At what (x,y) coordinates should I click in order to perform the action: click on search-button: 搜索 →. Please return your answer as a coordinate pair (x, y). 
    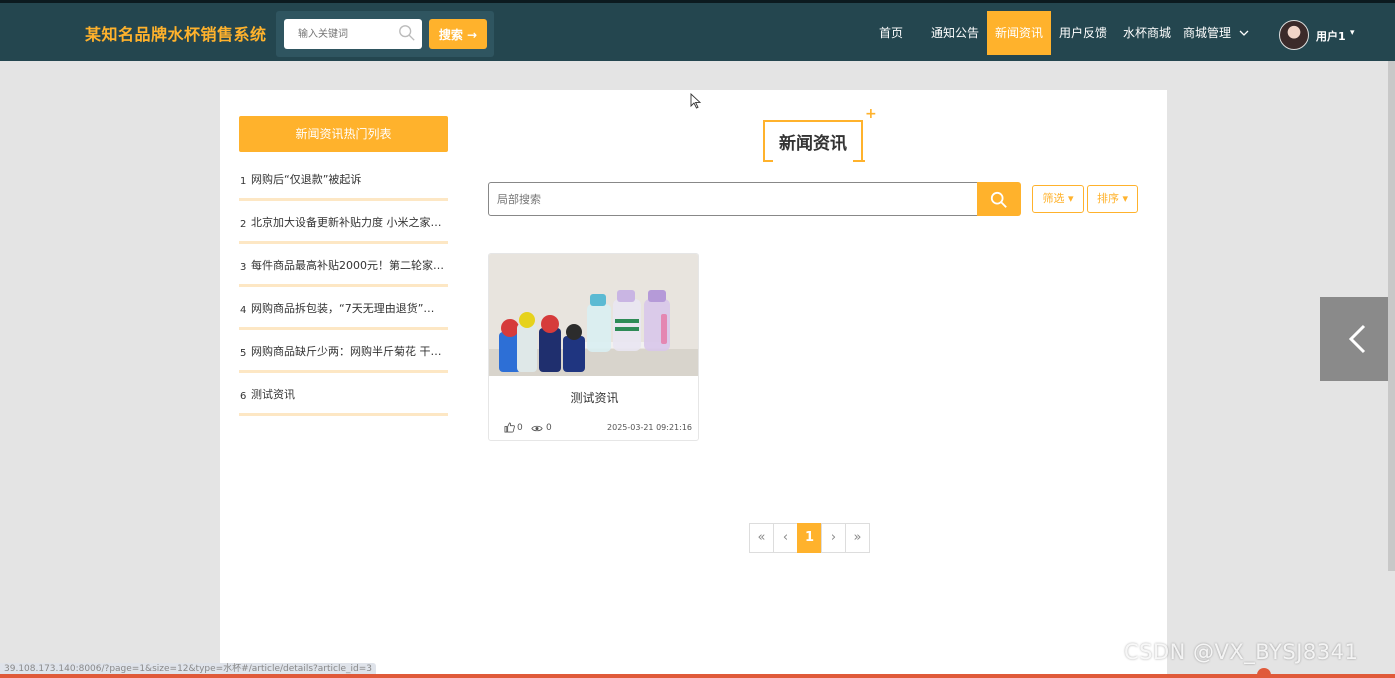
    Looking at the image, I should click on (458, 34).